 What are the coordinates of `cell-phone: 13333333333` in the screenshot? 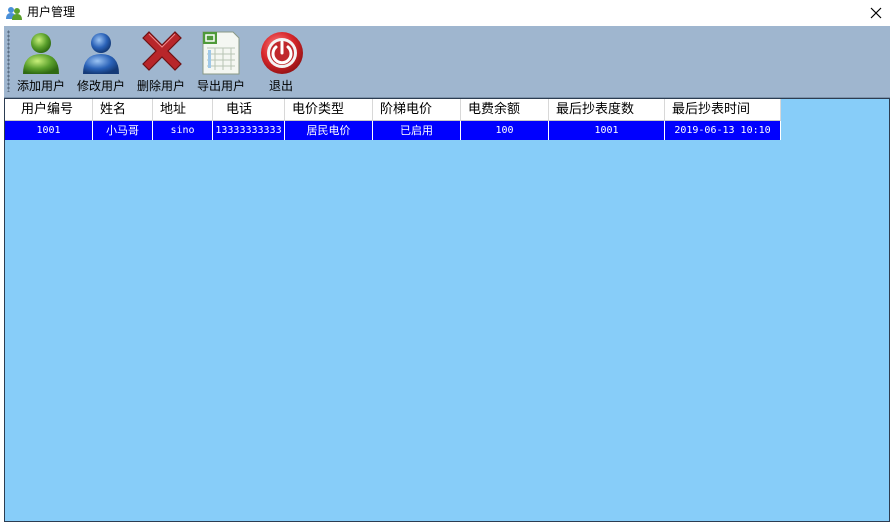 It's located at (249, 130).